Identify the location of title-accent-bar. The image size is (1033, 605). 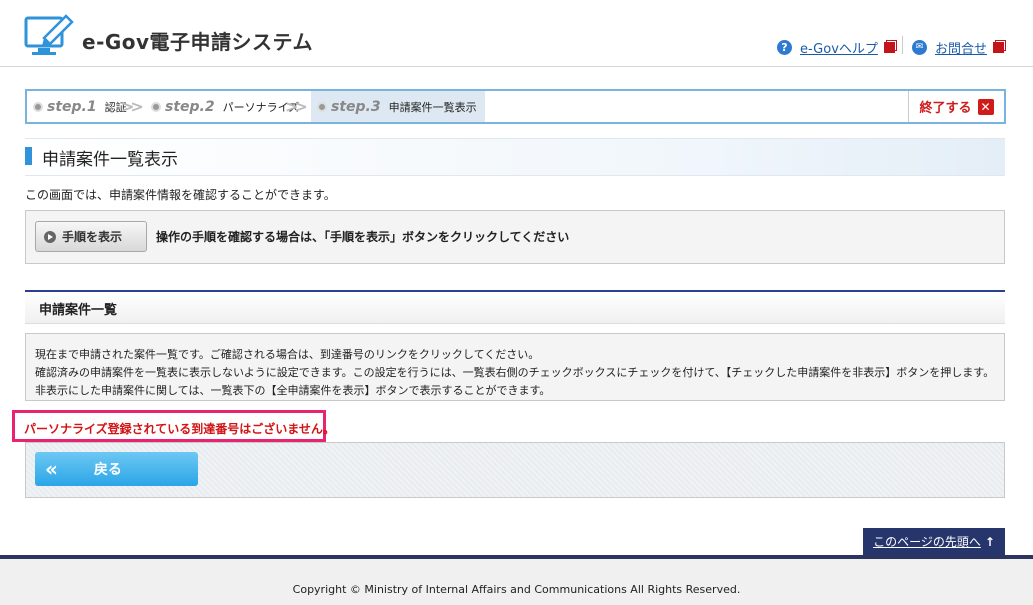
(28, 156).